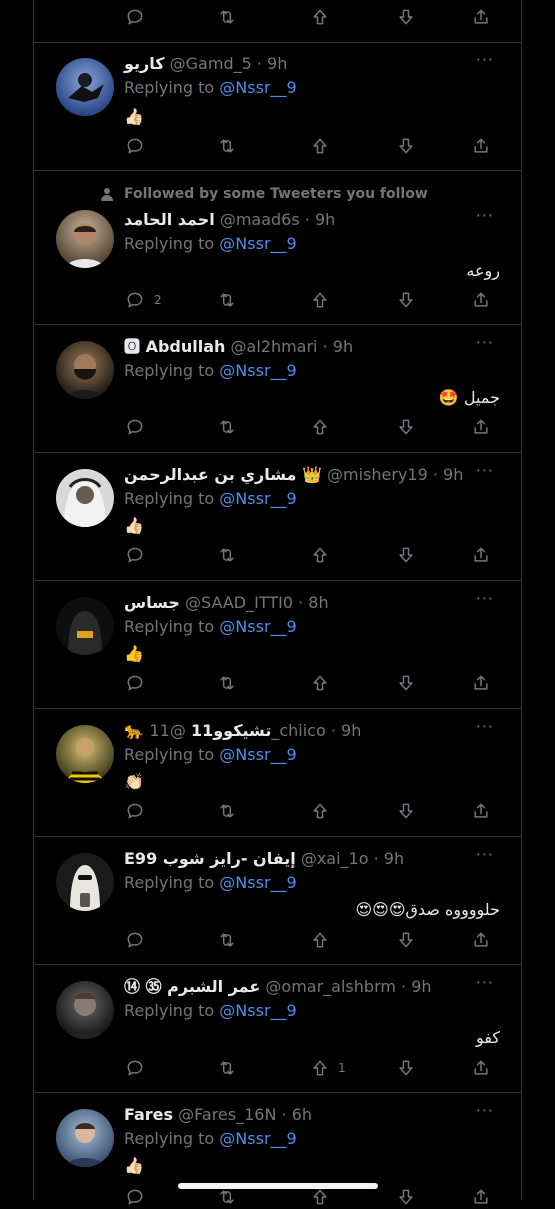 The image size is (555, 1209). What do you see at coordinates (335, 858) in the screenshot?
I see `username: @xai_1o` at bounding box center [335, 858].